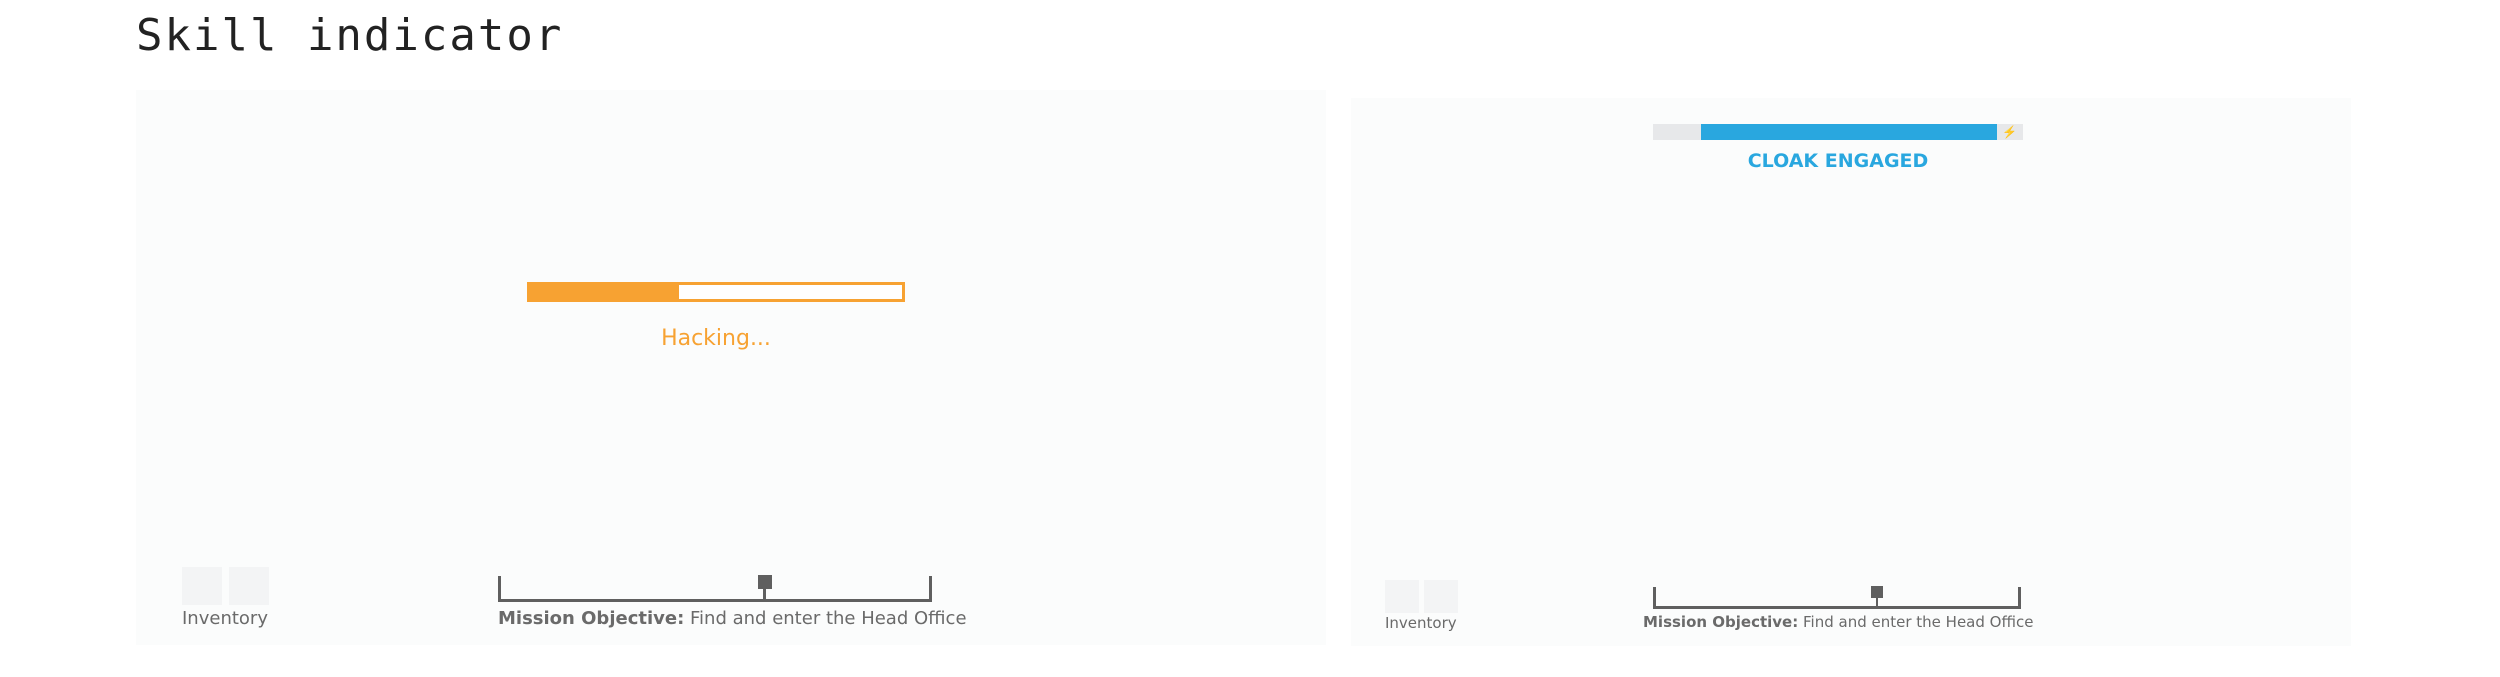  What do you see at coordinates (1838, 161) in the screenshot?
I see `cloak-label: CLOAK ENGAGED` at bounding box center [1838, 161].